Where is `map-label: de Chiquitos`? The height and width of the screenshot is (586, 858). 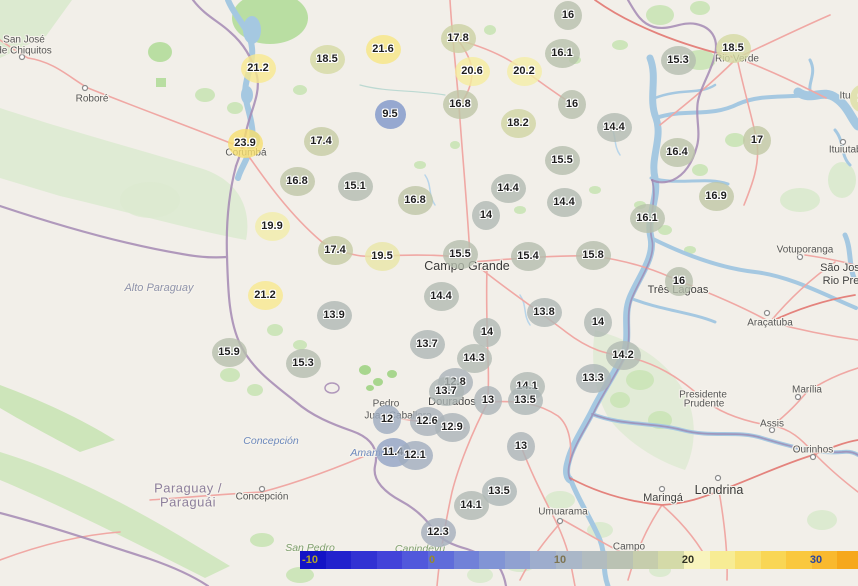
map-label: de Chiquitos is located at coordinates (26, 51).